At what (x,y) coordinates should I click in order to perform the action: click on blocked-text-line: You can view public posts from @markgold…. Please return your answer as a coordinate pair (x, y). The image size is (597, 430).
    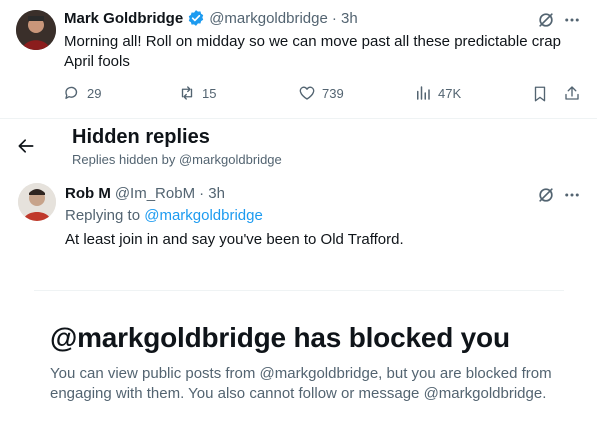
    Looking at the image, I should click on (301, 373).